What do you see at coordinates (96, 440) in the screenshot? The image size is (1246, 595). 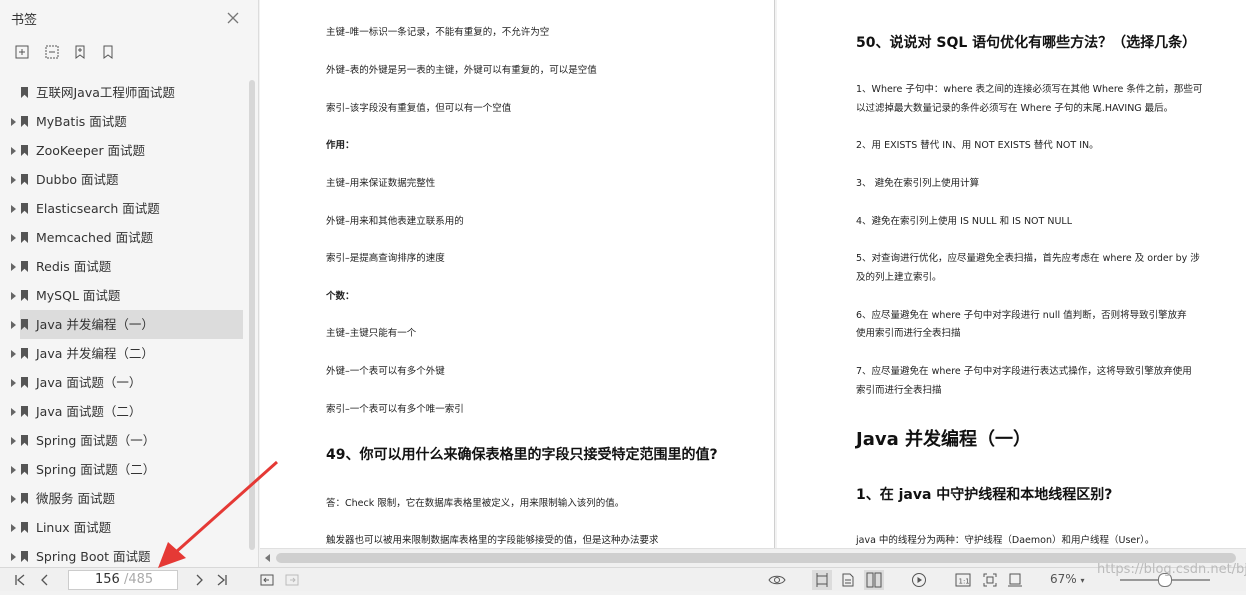 I see `sidebar-item-label: Spring 面试题（一）` at bounding box center [96, 440].